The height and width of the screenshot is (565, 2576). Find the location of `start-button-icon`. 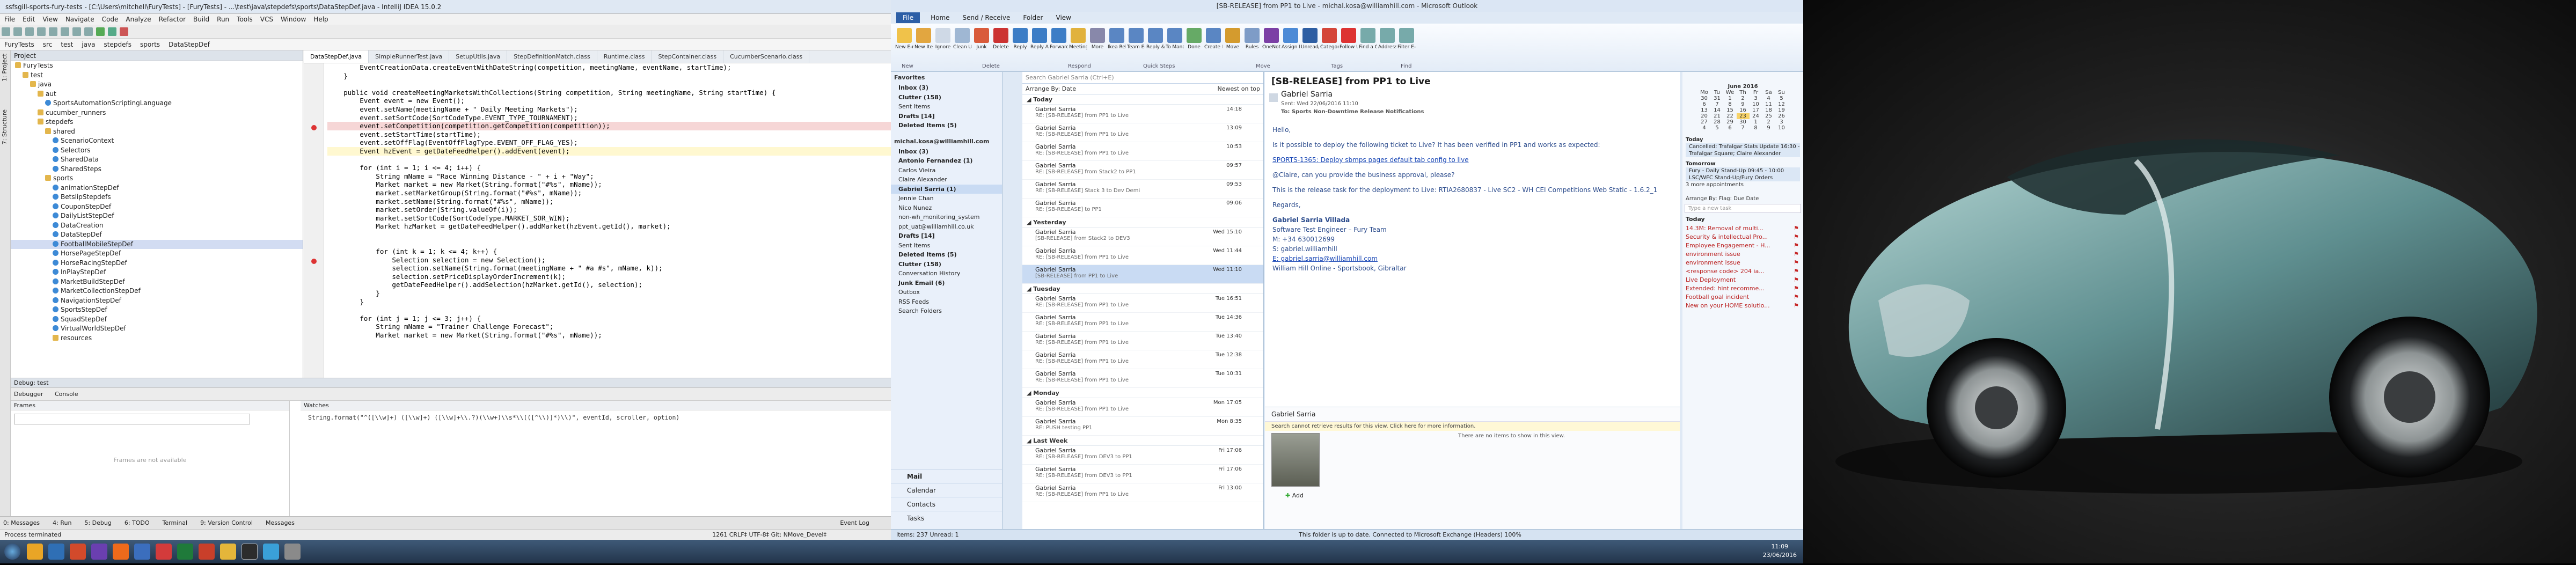

start-button-icon is located at coordinates (12, 552).